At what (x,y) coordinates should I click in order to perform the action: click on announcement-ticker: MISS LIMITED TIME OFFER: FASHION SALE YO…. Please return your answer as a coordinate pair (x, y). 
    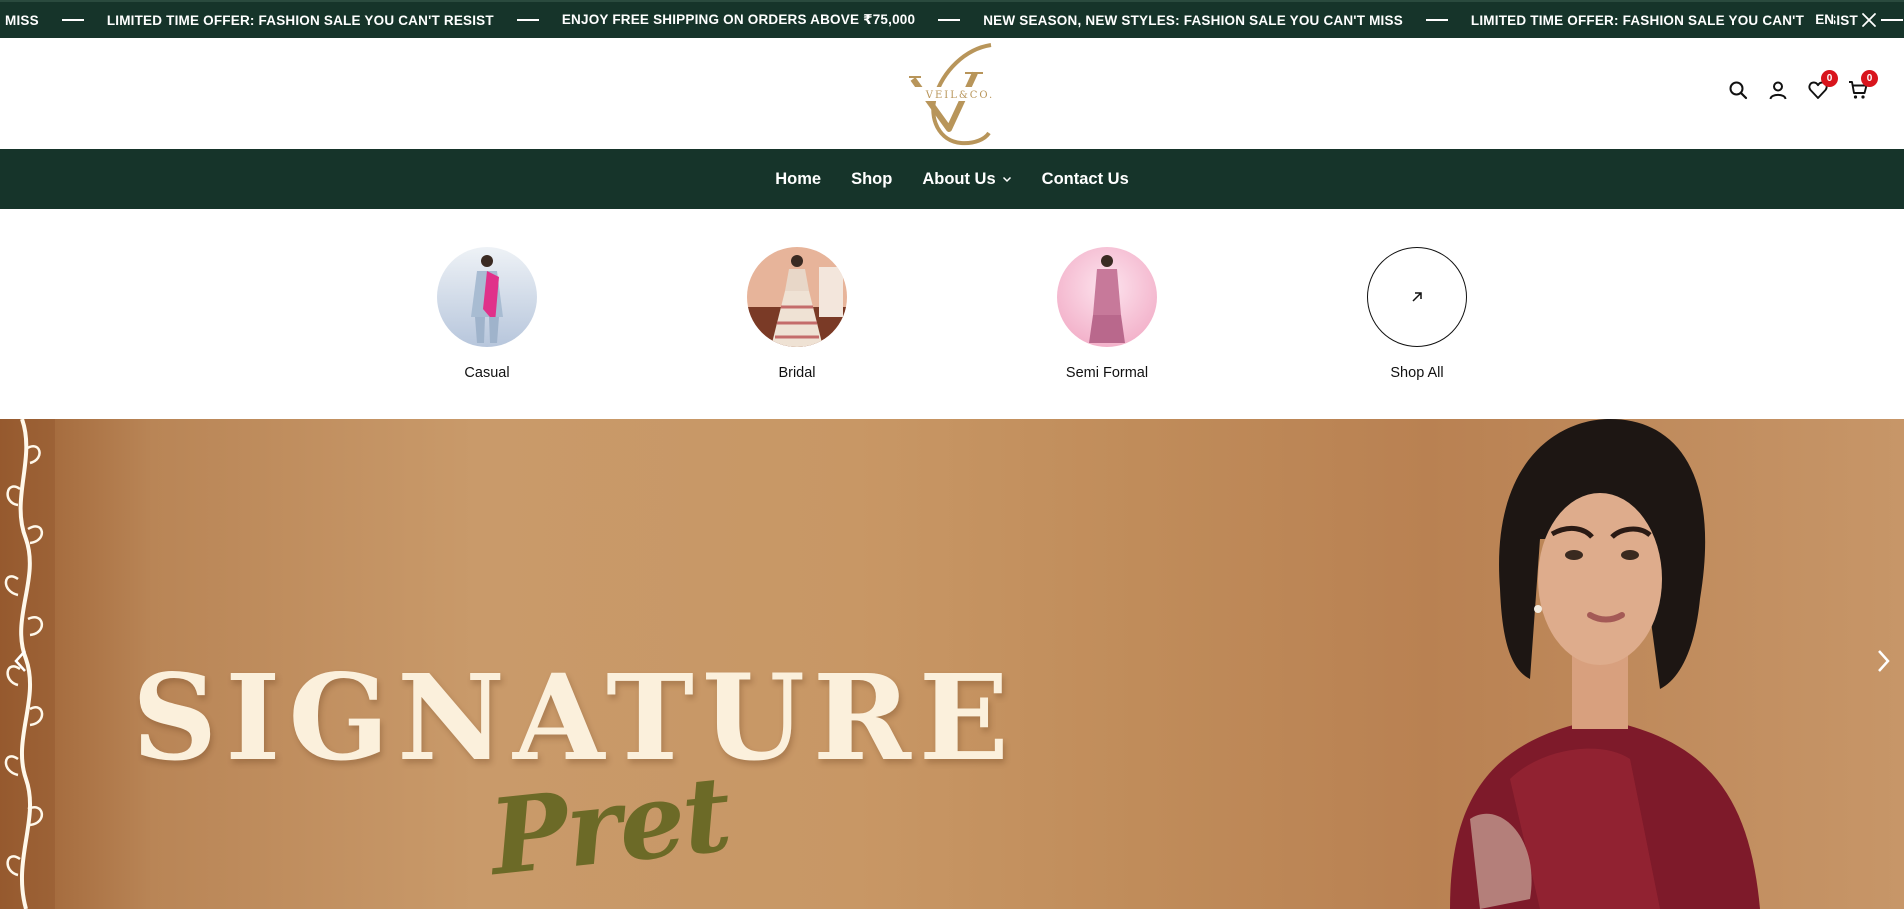
    Looking at the image, I should click on (952, 20).